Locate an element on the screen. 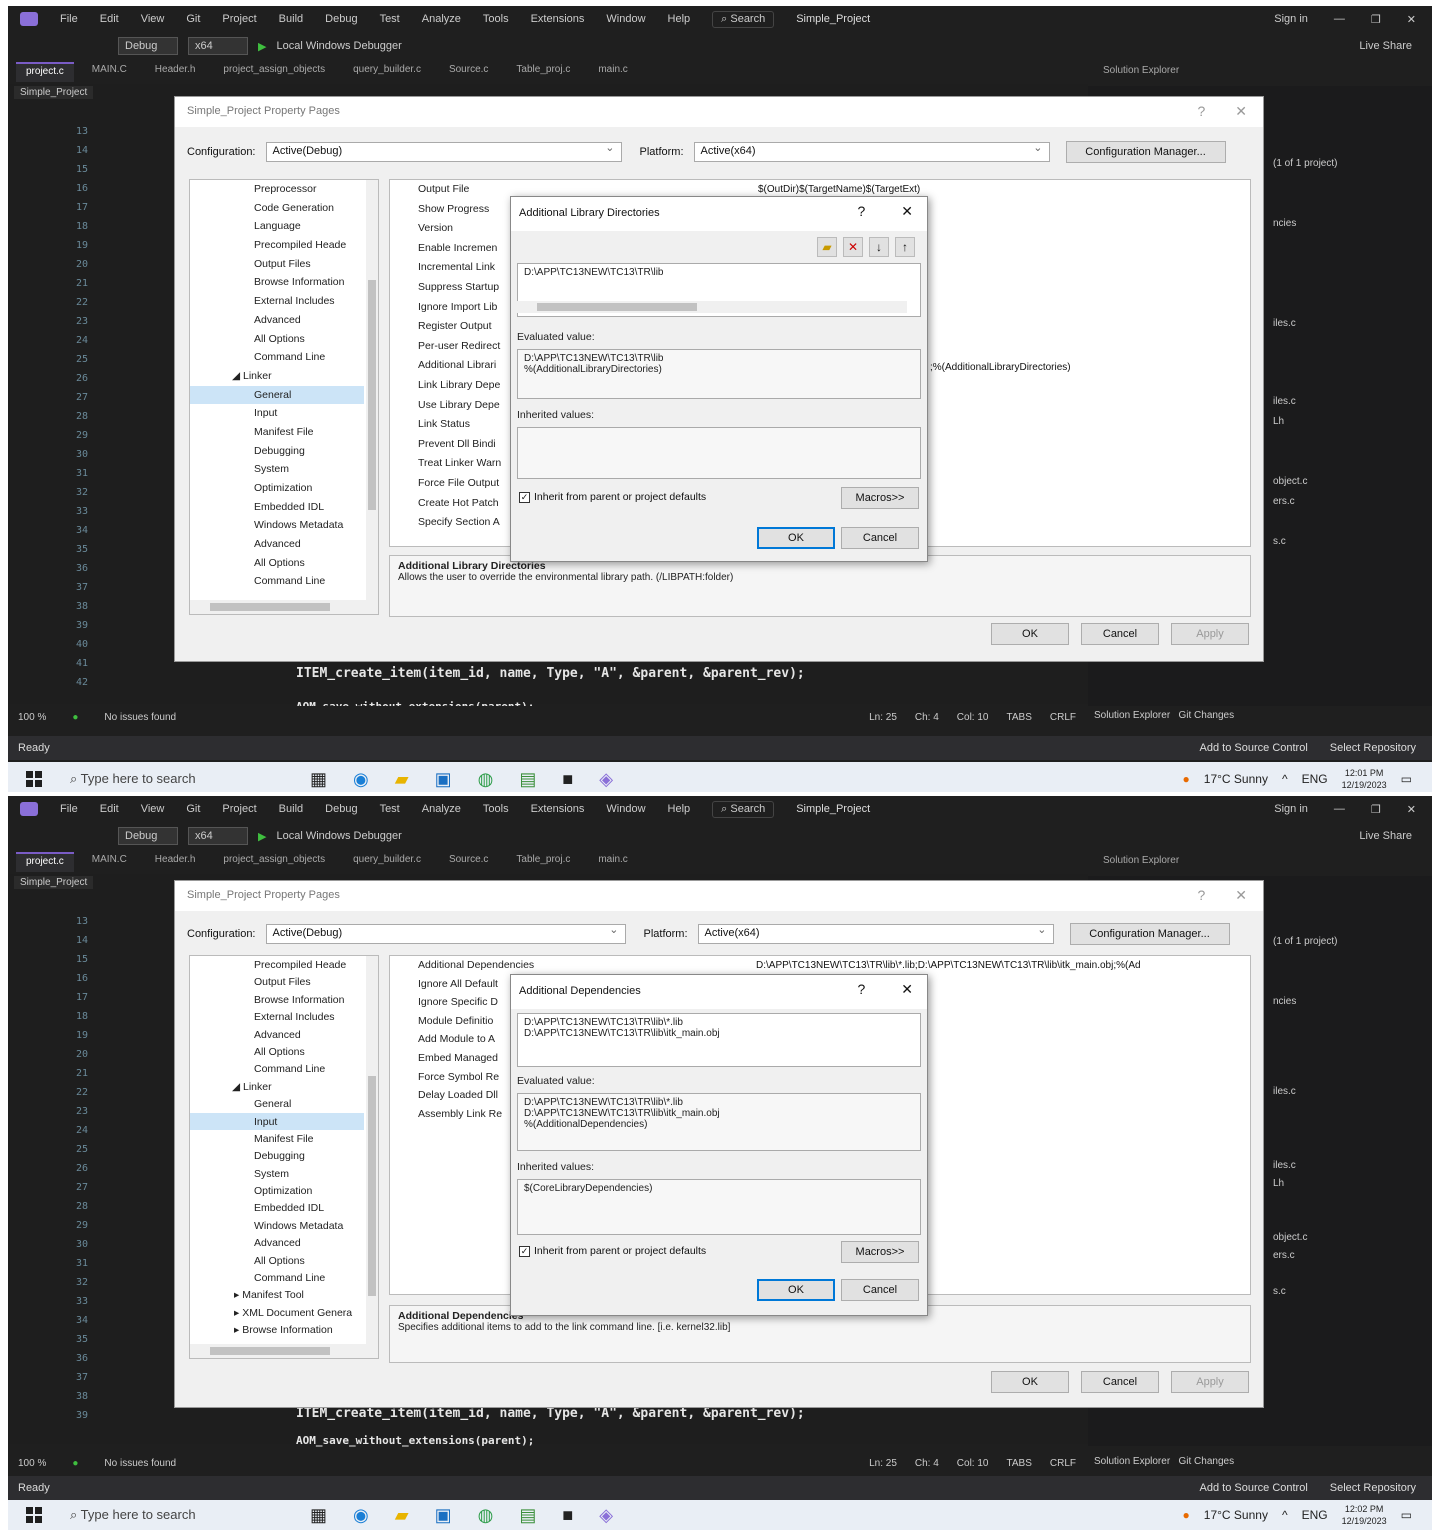  tree-item-manifest-tool: ▸ Manifest Tool is located at coordinates (284, 1294).